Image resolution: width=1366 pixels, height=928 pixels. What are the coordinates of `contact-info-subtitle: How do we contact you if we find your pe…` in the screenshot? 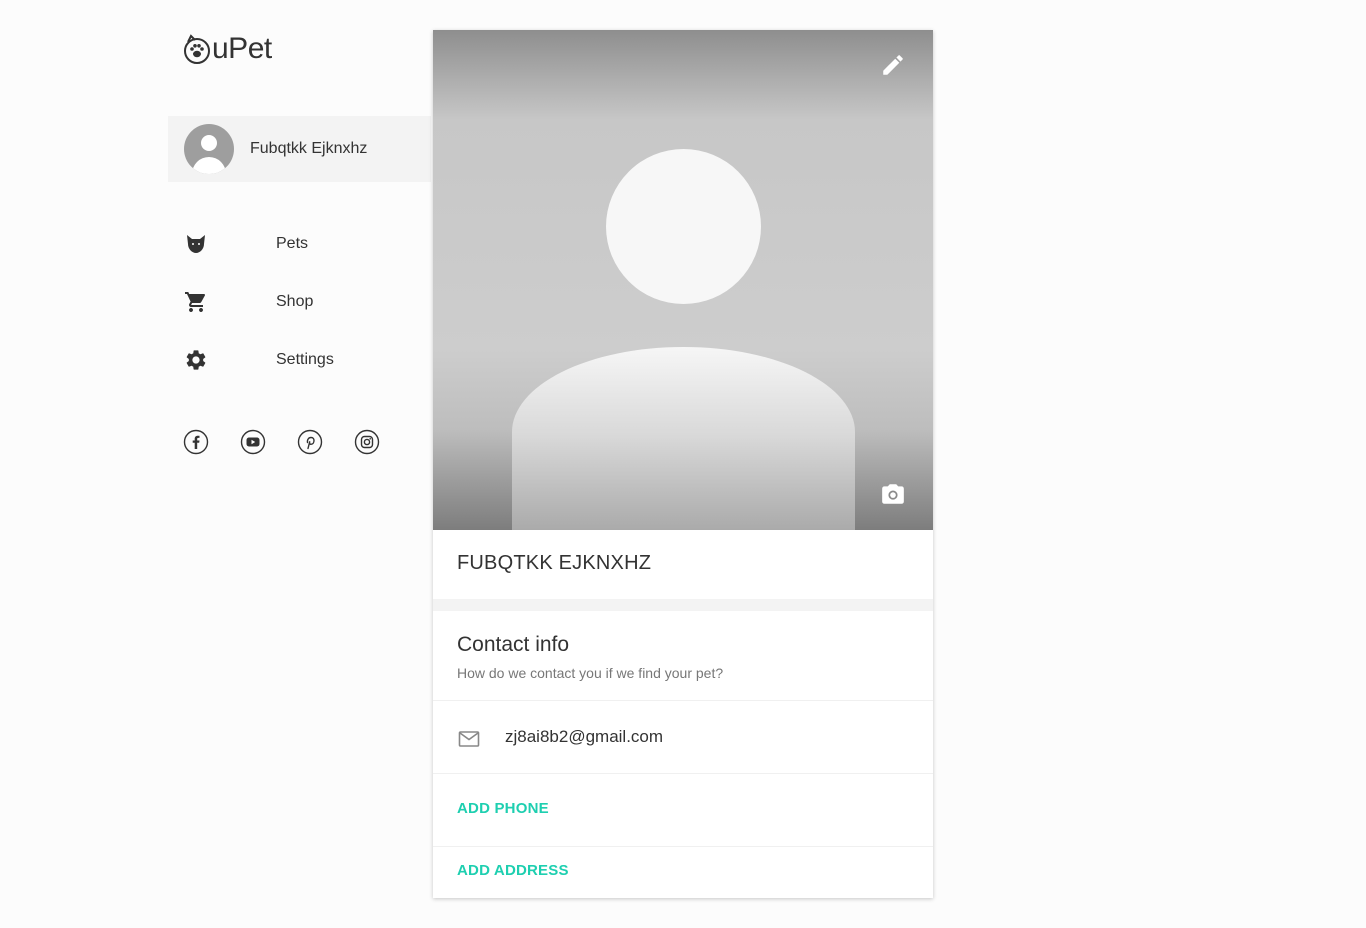 It's located at (590, 673).